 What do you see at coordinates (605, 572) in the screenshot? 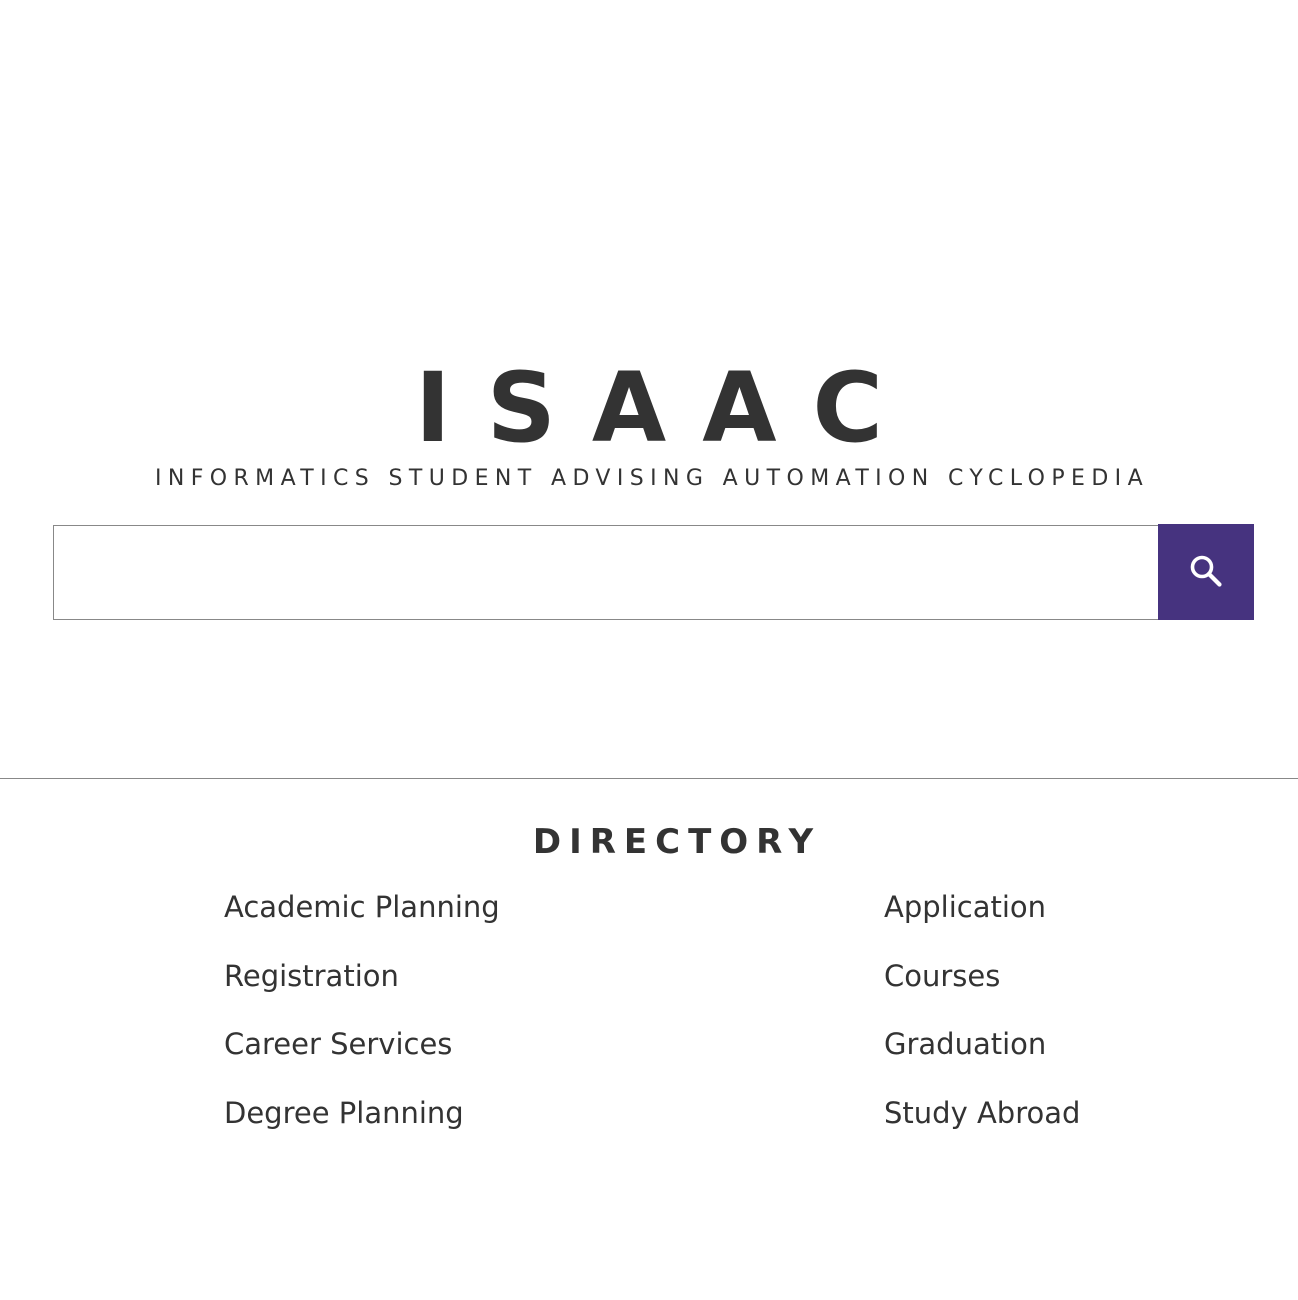
I see `search-input` at bounding box center [605, 572].